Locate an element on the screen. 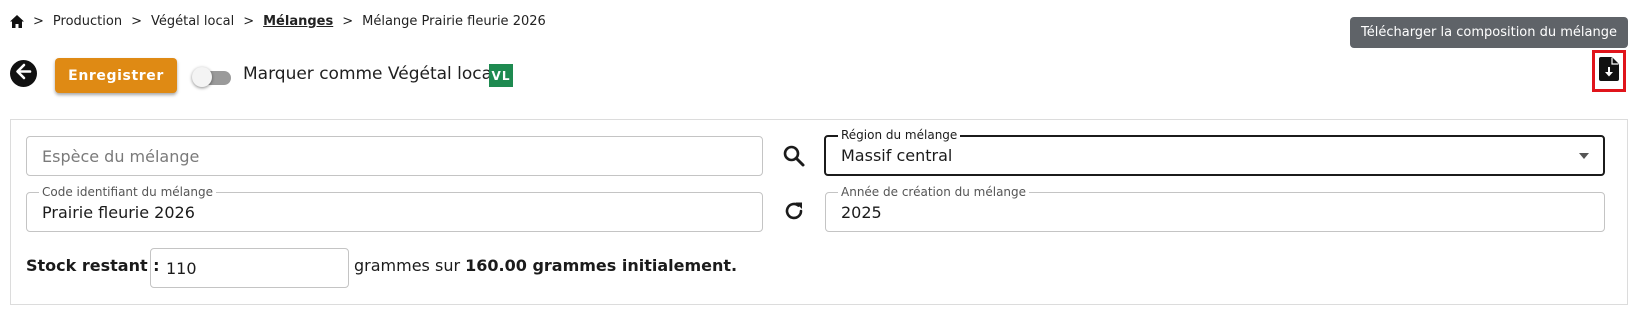 Image resolution: width=1639 pixels, height=316 pixels. breadcrumb-production: Production is located at coordinates (87, 21).